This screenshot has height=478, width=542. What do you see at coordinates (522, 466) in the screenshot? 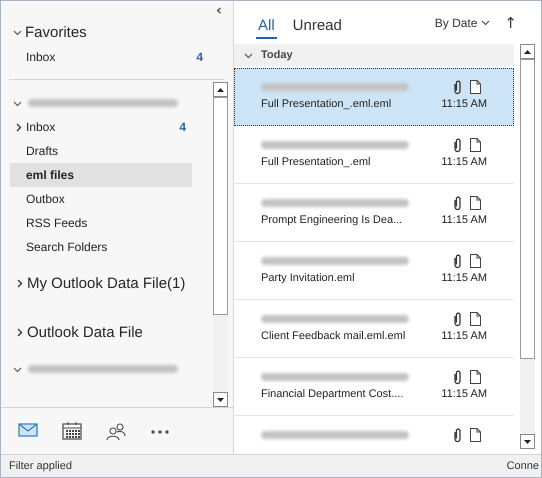
I see `status-text: Conne` at bounding box center [522, 466].